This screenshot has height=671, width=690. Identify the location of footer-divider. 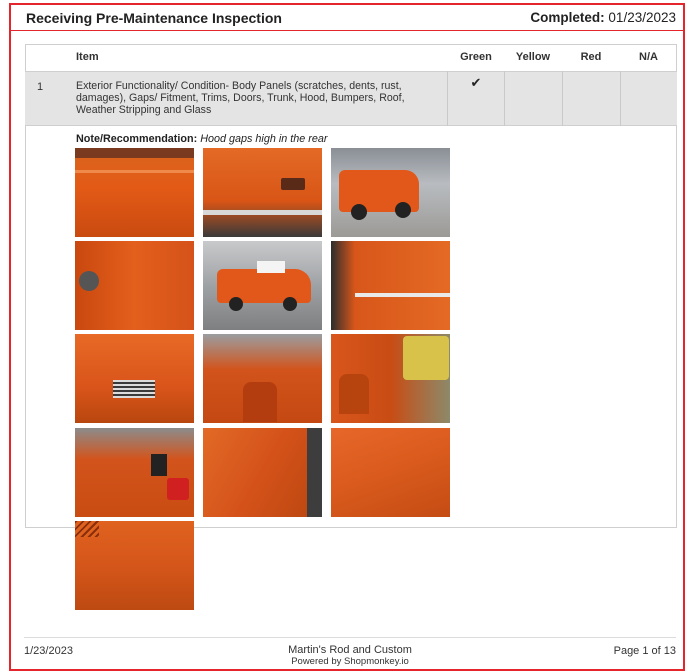
(350, 637).